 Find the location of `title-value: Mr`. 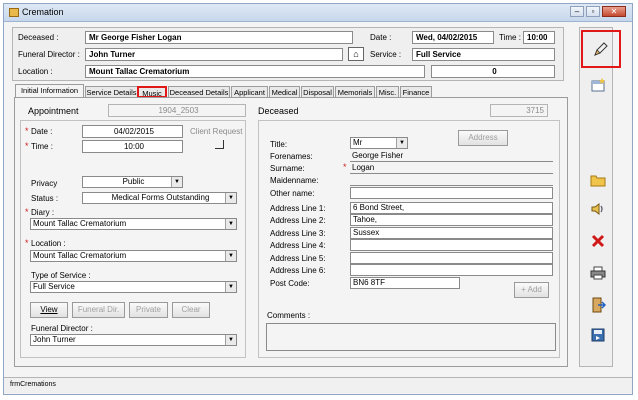

title-value: Mr is located at coordinates (358, 142).